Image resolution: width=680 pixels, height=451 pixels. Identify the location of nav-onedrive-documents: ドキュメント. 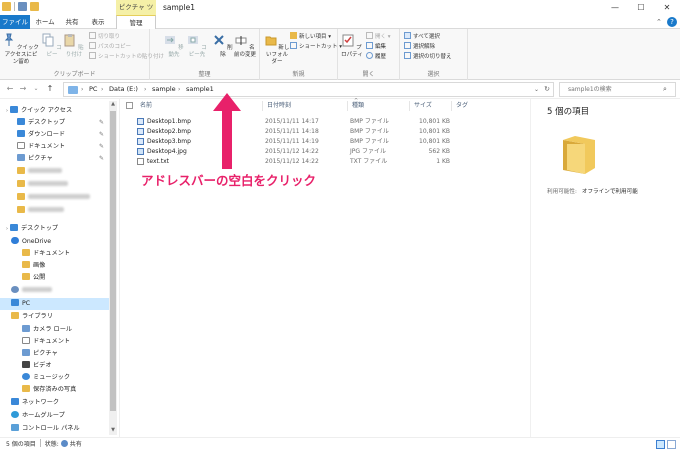
(55, 254).